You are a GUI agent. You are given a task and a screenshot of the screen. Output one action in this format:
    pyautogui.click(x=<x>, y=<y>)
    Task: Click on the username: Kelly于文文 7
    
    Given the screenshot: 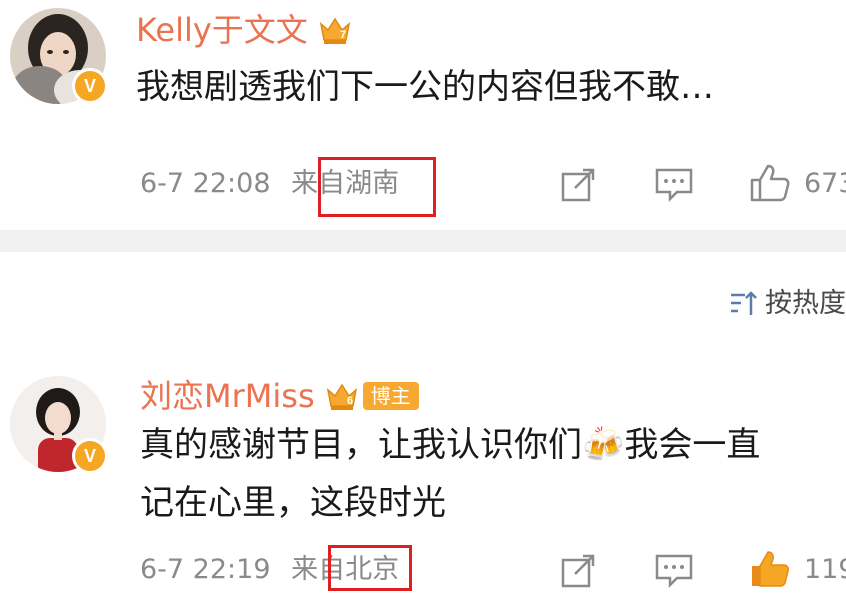 What is the action you would take?
    pyautogui.click(x=244, y=30)
    